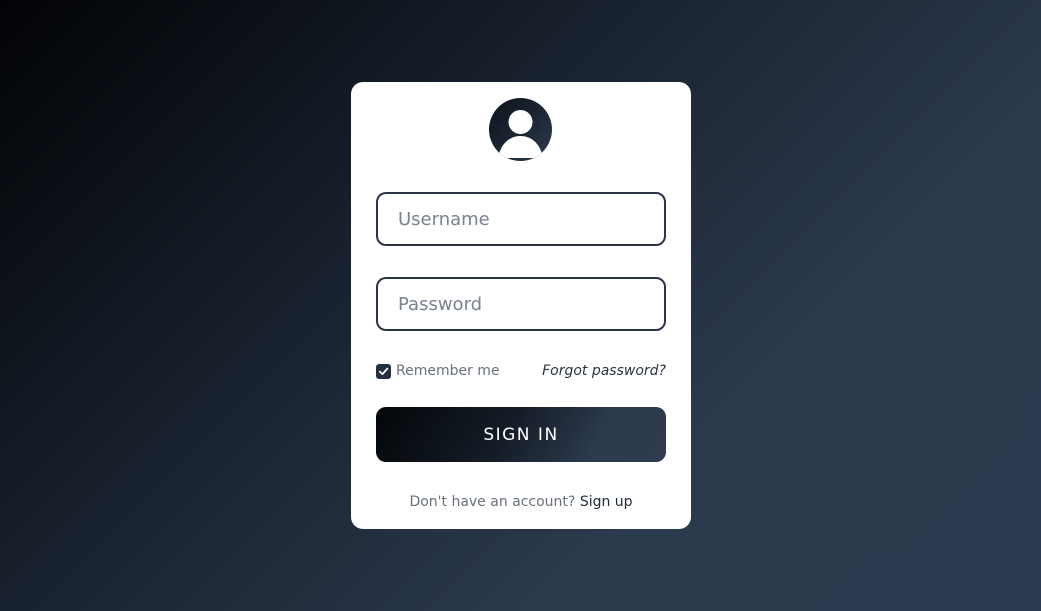 This screenshot has height=611, width=1041. Describe the element at coordinates (521, 219) in the screenshot. I see `username-input` at that location.